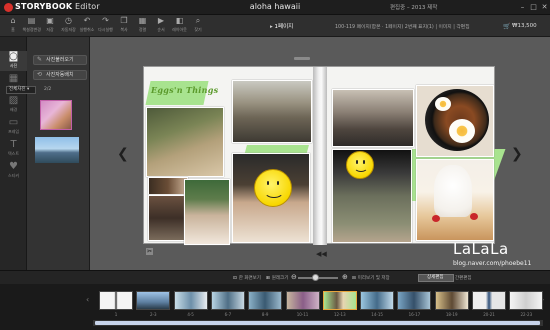 This screenshot has height=330, width=550. Describe the element at coordinates (13, 105) in the screenshot. I see `tool-background-tab: ▨ 배경` at that location.